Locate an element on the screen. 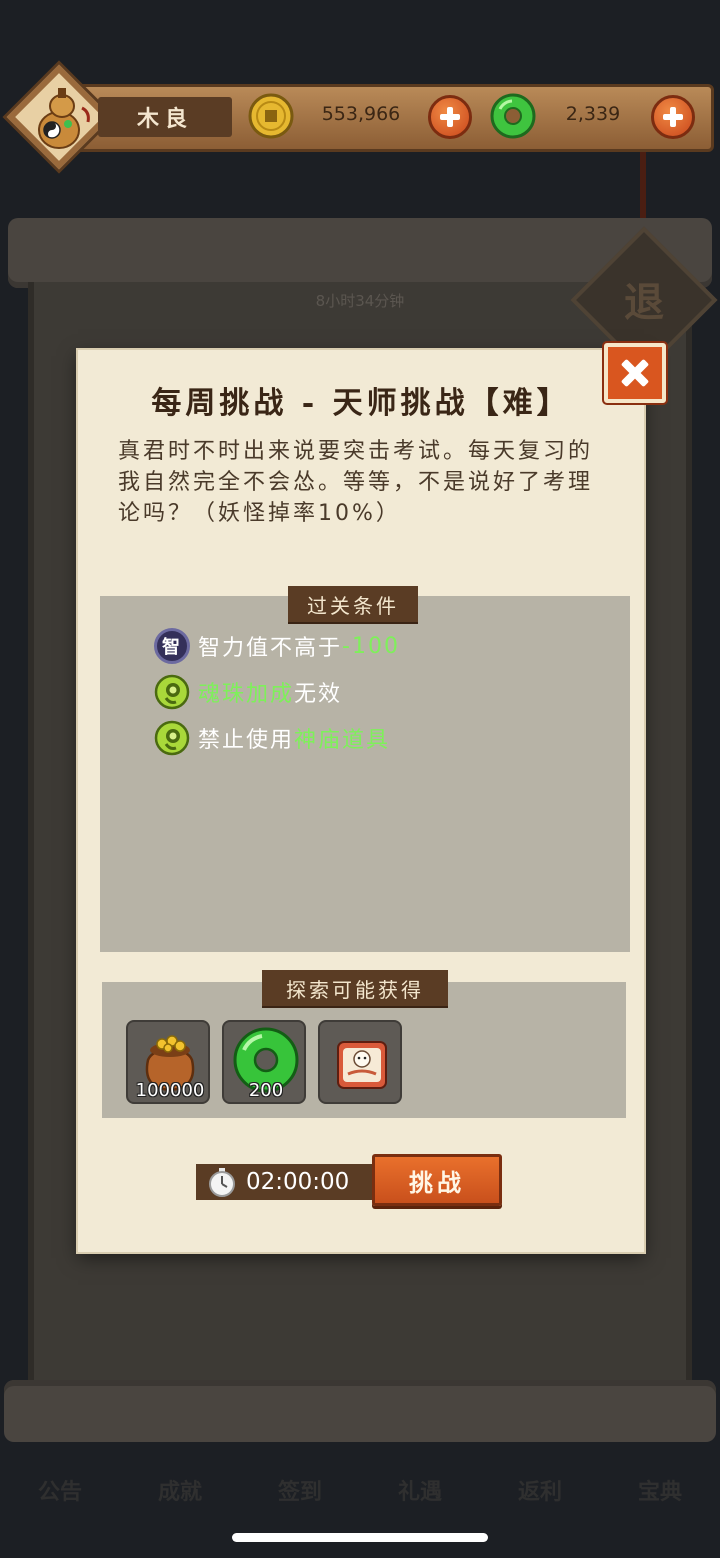 The height and width of the screenshot is (1558, 720). reward-item is located at coordinates (360, 1062).